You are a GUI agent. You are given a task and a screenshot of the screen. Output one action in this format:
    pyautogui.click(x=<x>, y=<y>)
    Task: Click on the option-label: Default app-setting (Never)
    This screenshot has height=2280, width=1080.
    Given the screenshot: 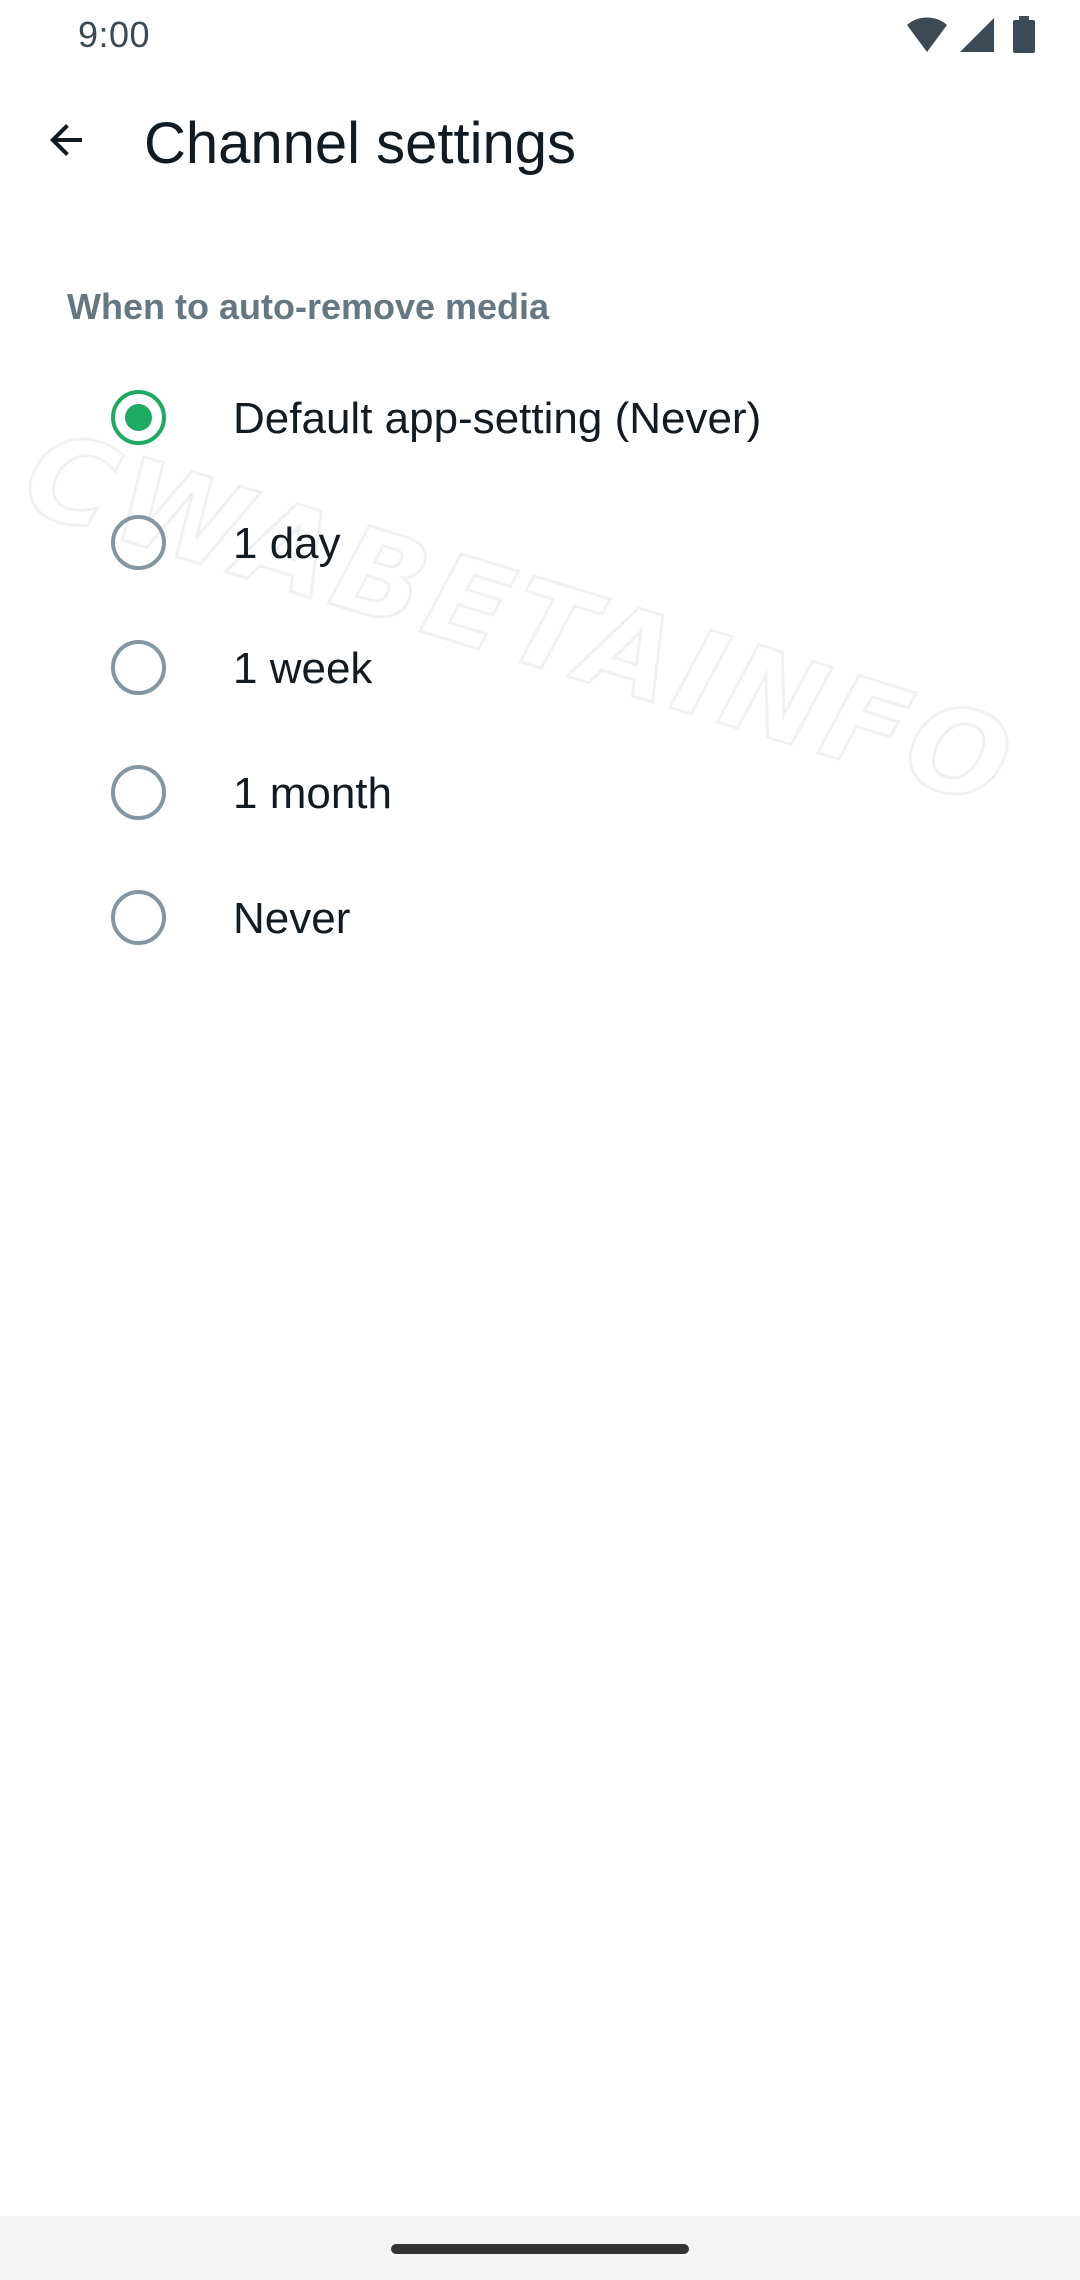 What is the action you would take?
    pyautogui.click(x=497, y=418)
    